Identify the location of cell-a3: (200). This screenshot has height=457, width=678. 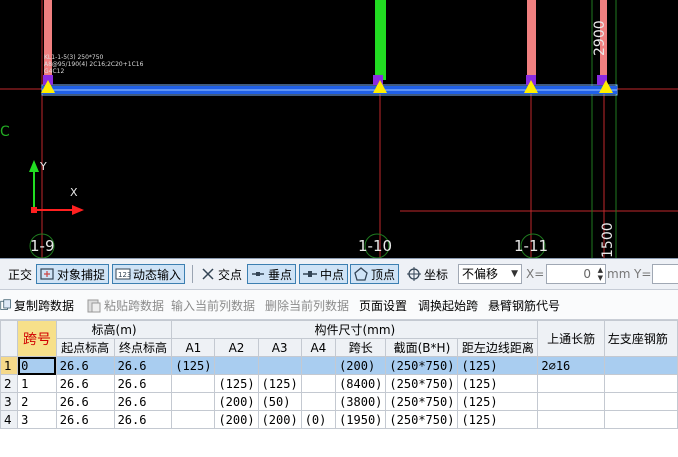
(279, 419).